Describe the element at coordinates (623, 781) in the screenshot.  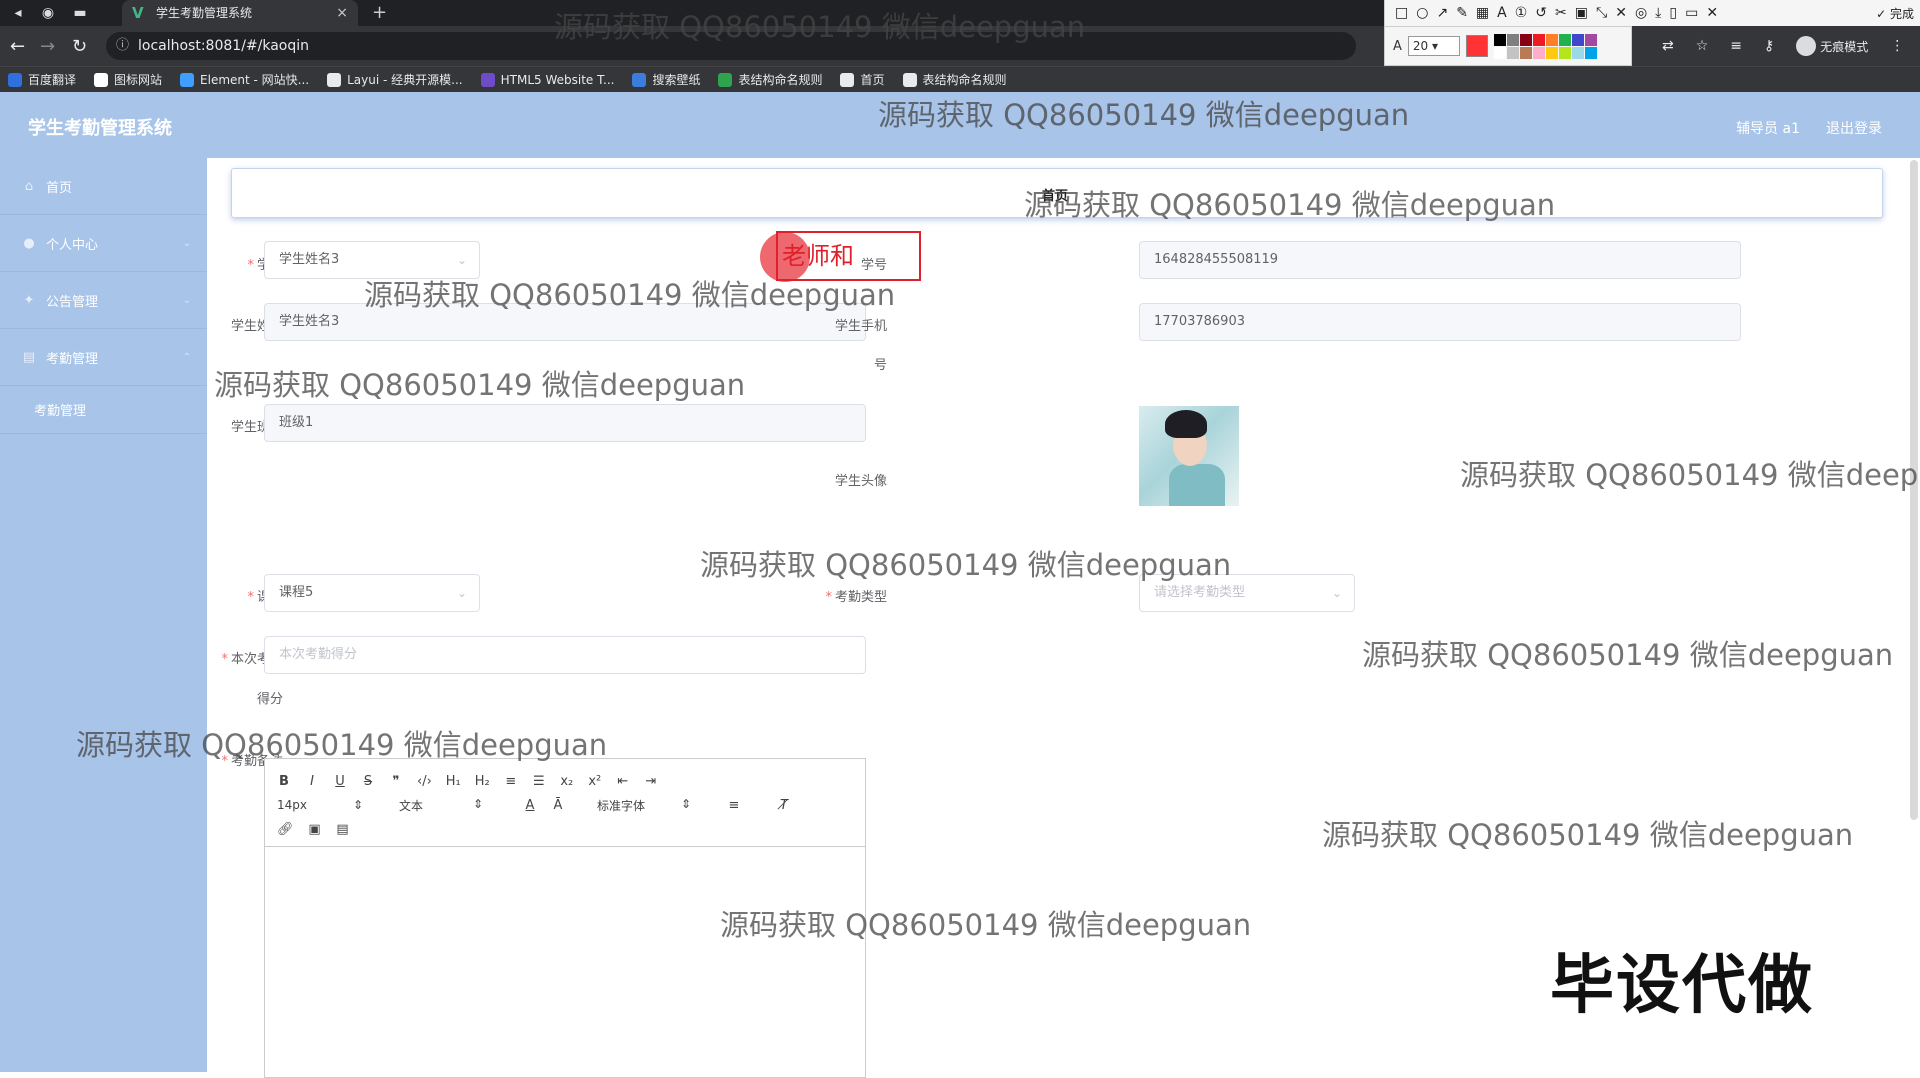
I see `outdent-icon: ⇤` at that location.